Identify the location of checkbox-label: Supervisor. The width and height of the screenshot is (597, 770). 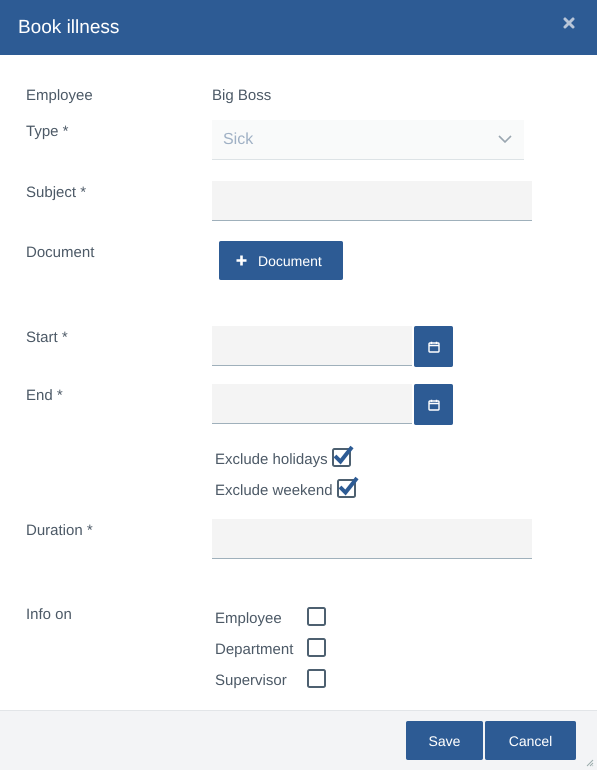
(251, 680).